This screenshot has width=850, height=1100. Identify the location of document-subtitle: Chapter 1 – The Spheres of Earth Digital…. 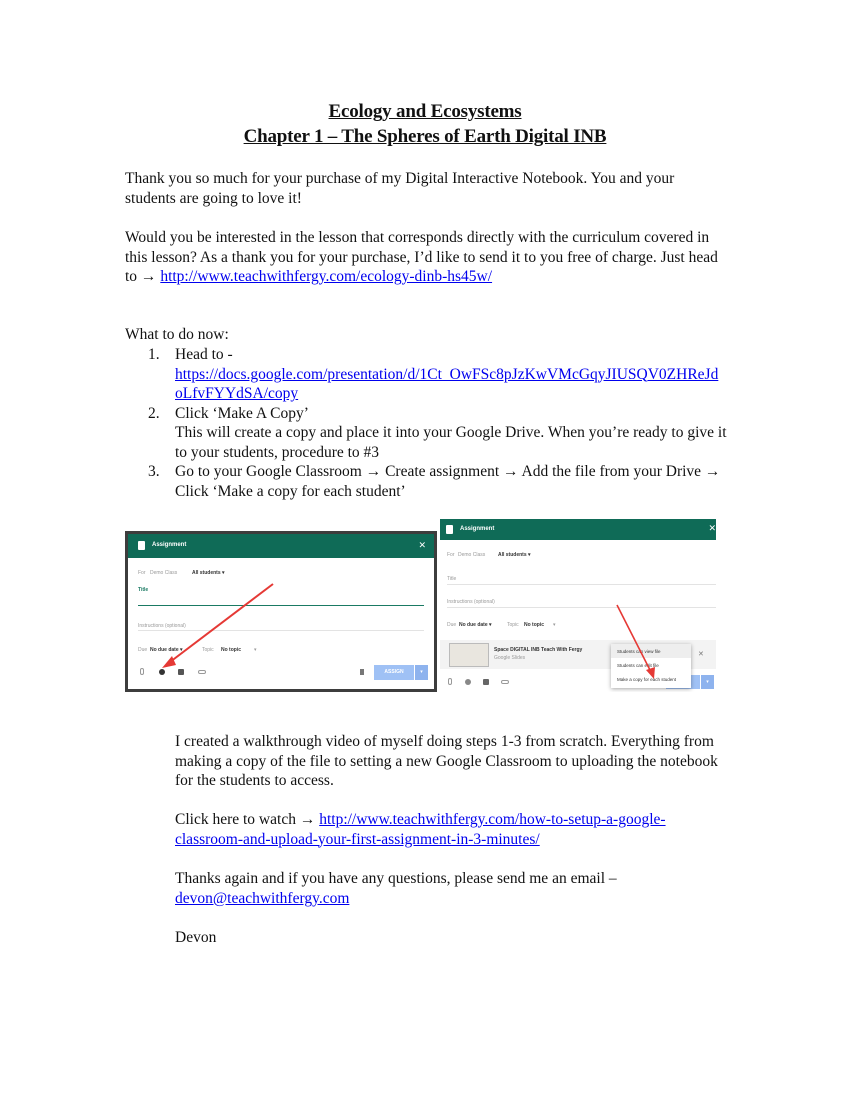
(425, 136).